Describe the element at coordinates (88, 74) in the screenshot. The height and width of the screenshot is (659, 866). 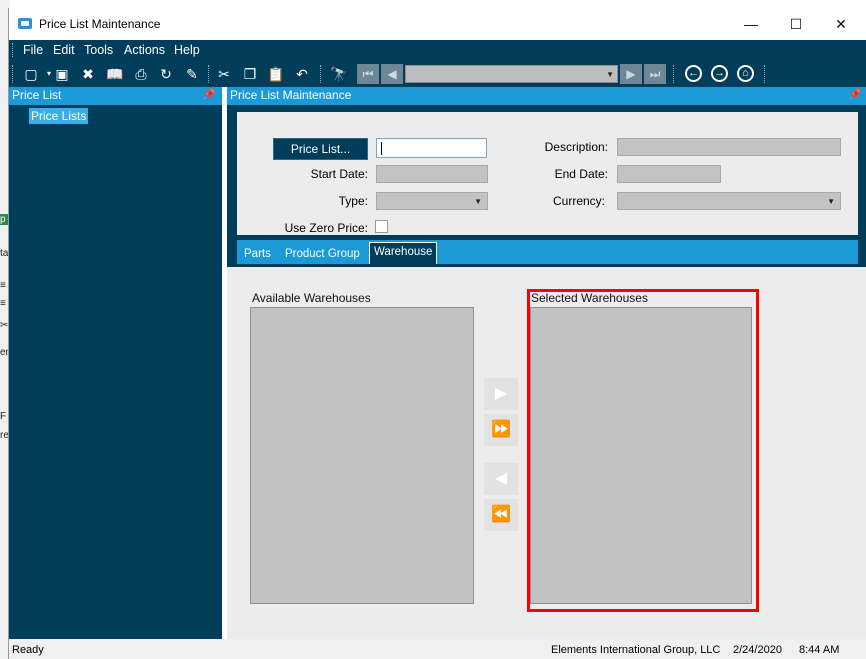
I see `delete-icon: ✖` at that location.